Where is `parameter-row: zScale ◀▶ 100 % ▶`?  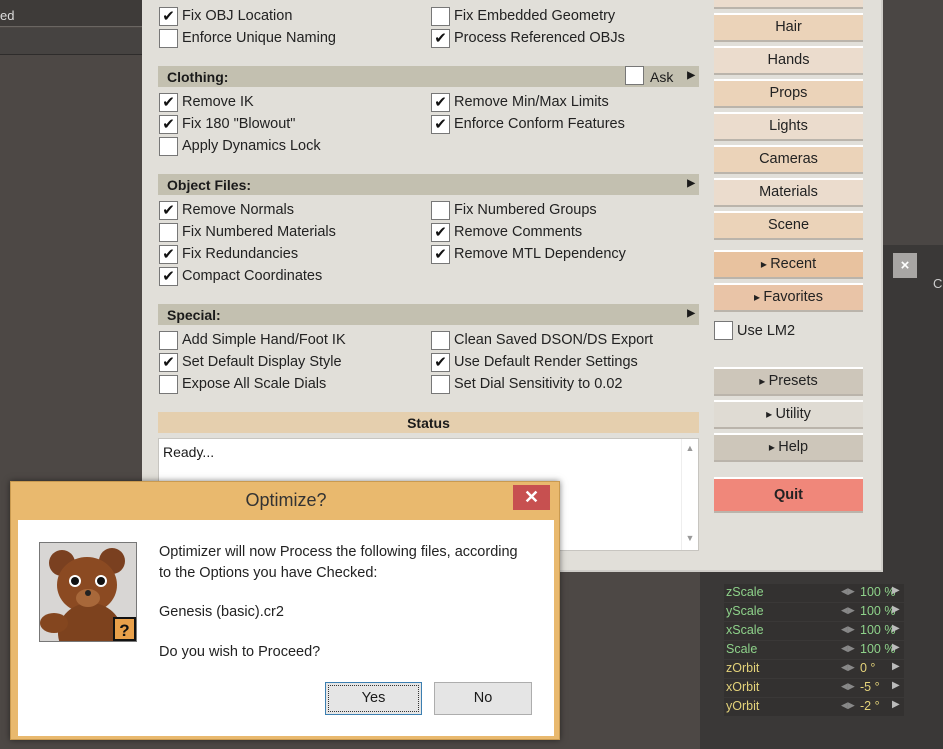 parameter-row: zScale ◀▶ 100 % ▶ is located at coordinates (814, 593).